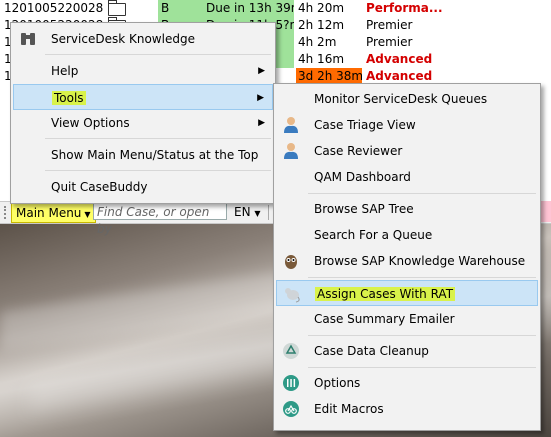  Describe the element at coordinates (321, 8) in the screenshot. I see `age-cell: 4h 20m` at that location.